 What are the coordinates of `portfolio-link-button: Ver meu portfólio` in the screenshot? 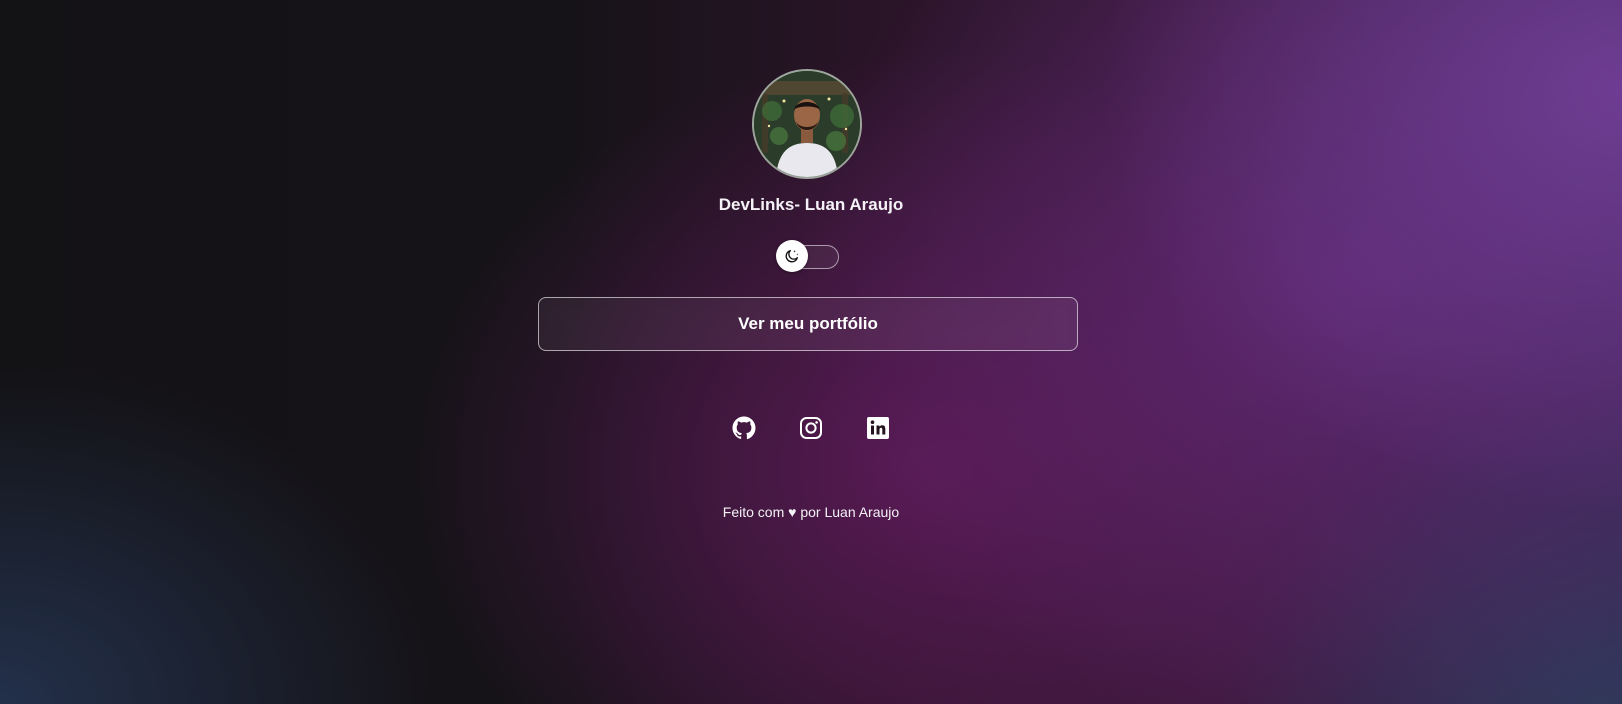 It's located at (808, 324).